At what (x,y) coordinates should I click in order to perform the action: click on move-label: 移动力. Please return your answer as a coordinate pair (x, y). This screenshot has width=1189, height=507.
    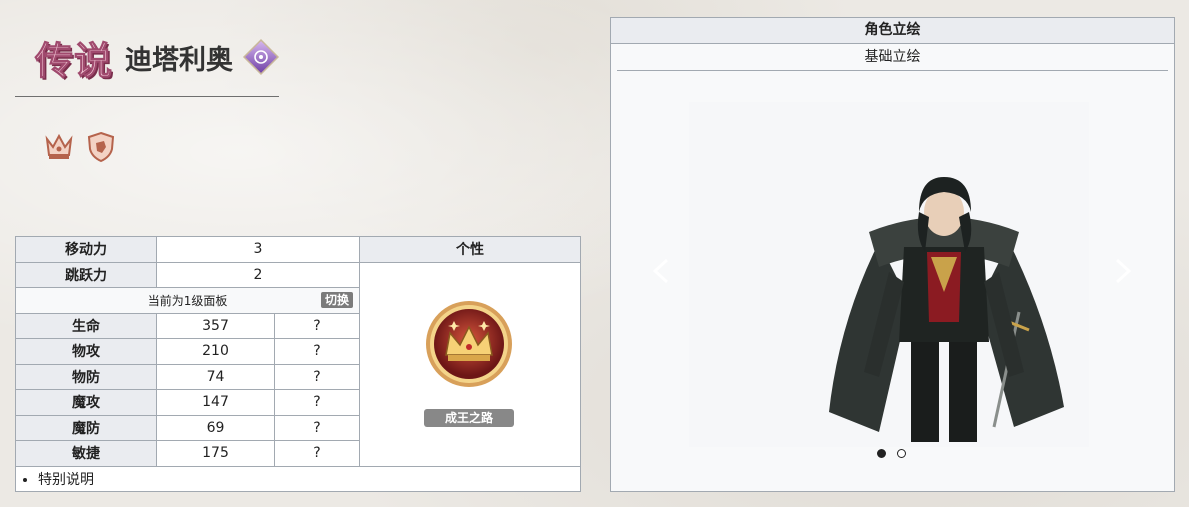
    Looking at the image, I should click on (86, 249).